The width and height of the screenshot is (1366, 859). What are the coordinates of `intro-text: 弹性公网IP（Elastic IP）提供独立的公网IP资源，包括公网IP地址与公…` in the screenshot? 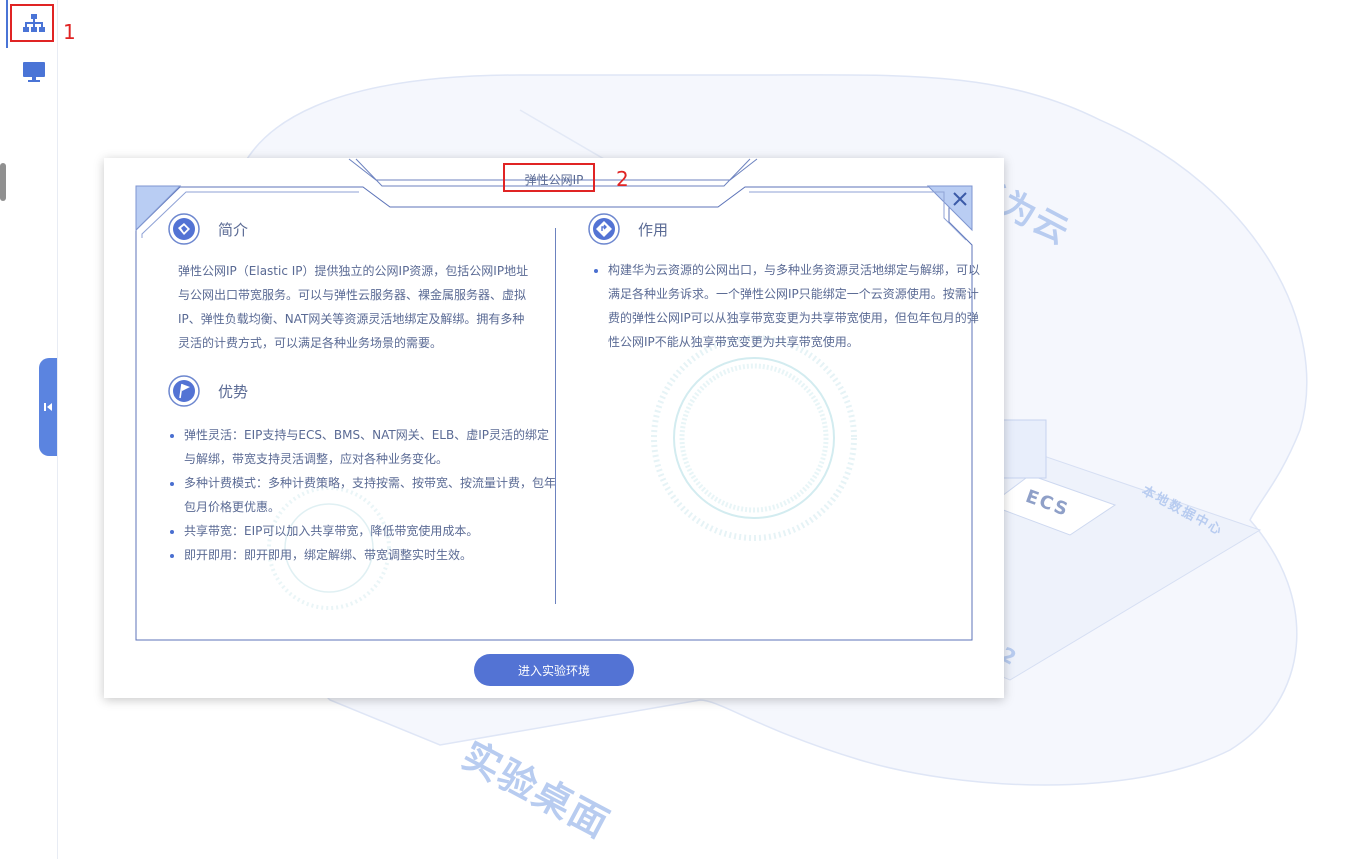 It's located at (353, 307).